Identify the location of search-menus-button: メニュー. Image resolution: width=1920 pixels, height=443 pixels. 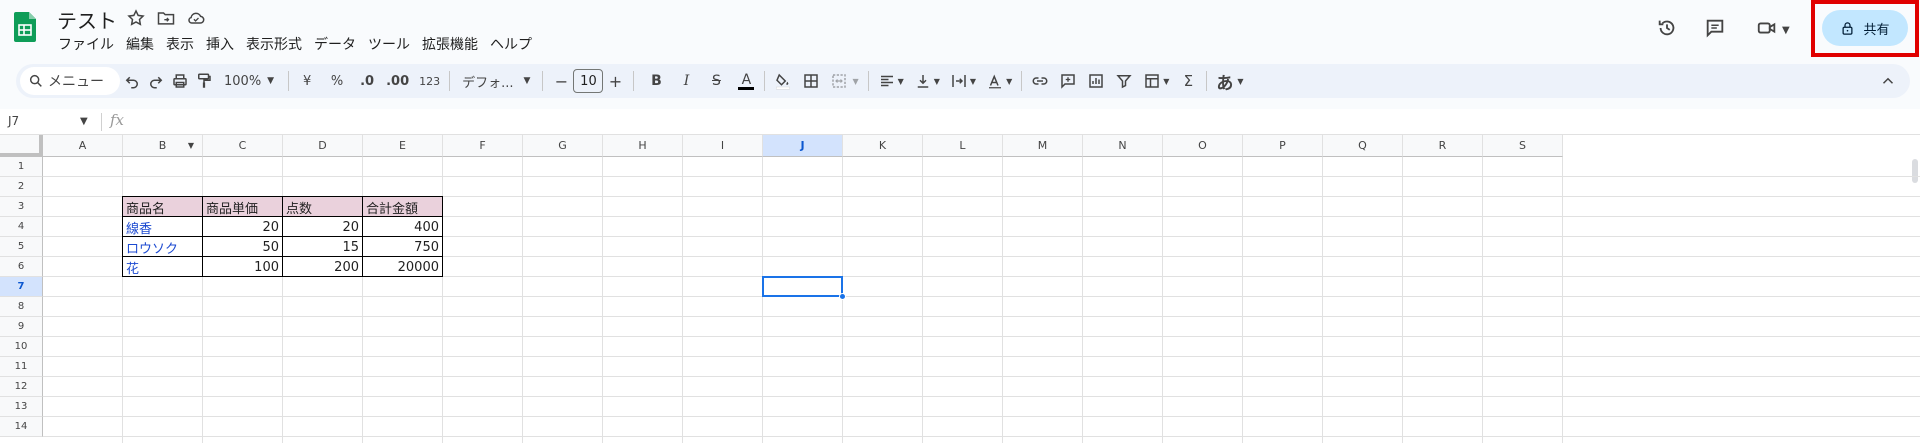
(70, 81).